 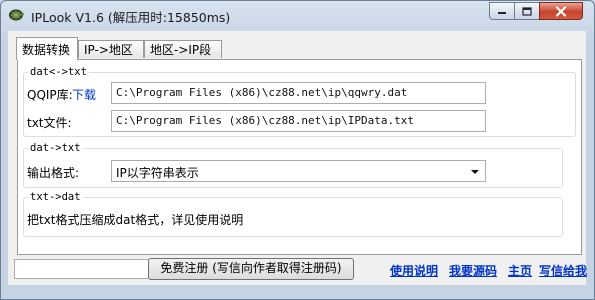 I want to click on dat-to-txt-group: dat->txt 输出格式: IP以字符串表示, so click(x=293, y=164).